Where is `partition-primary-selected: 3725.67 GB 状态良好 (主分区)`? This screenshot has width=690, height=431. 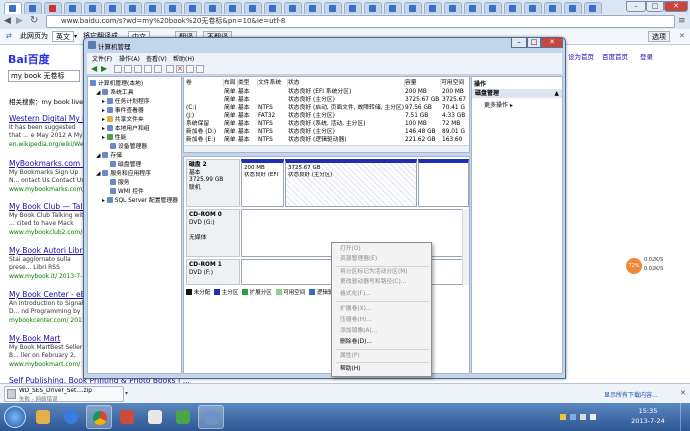
partition-primary-selected: 3725.67 GB 状态良好 (主分区) is located at coordinates (351, 183).